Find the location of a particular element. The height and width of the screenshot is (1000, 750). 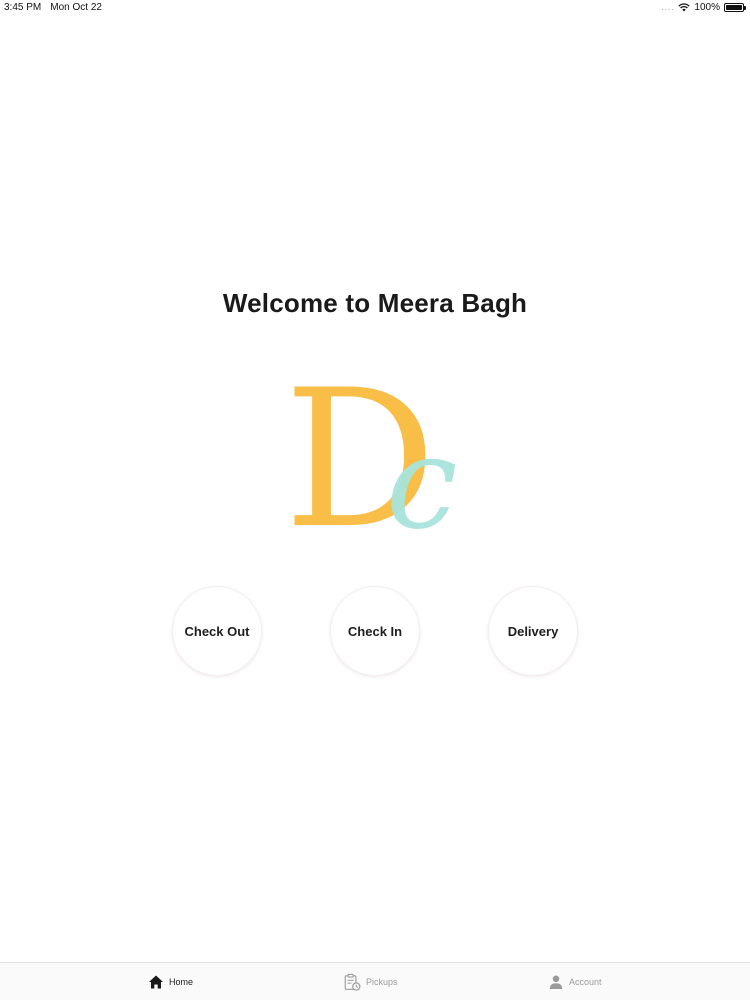

delivery-label: Delivery is located at coordinates (533, 631).